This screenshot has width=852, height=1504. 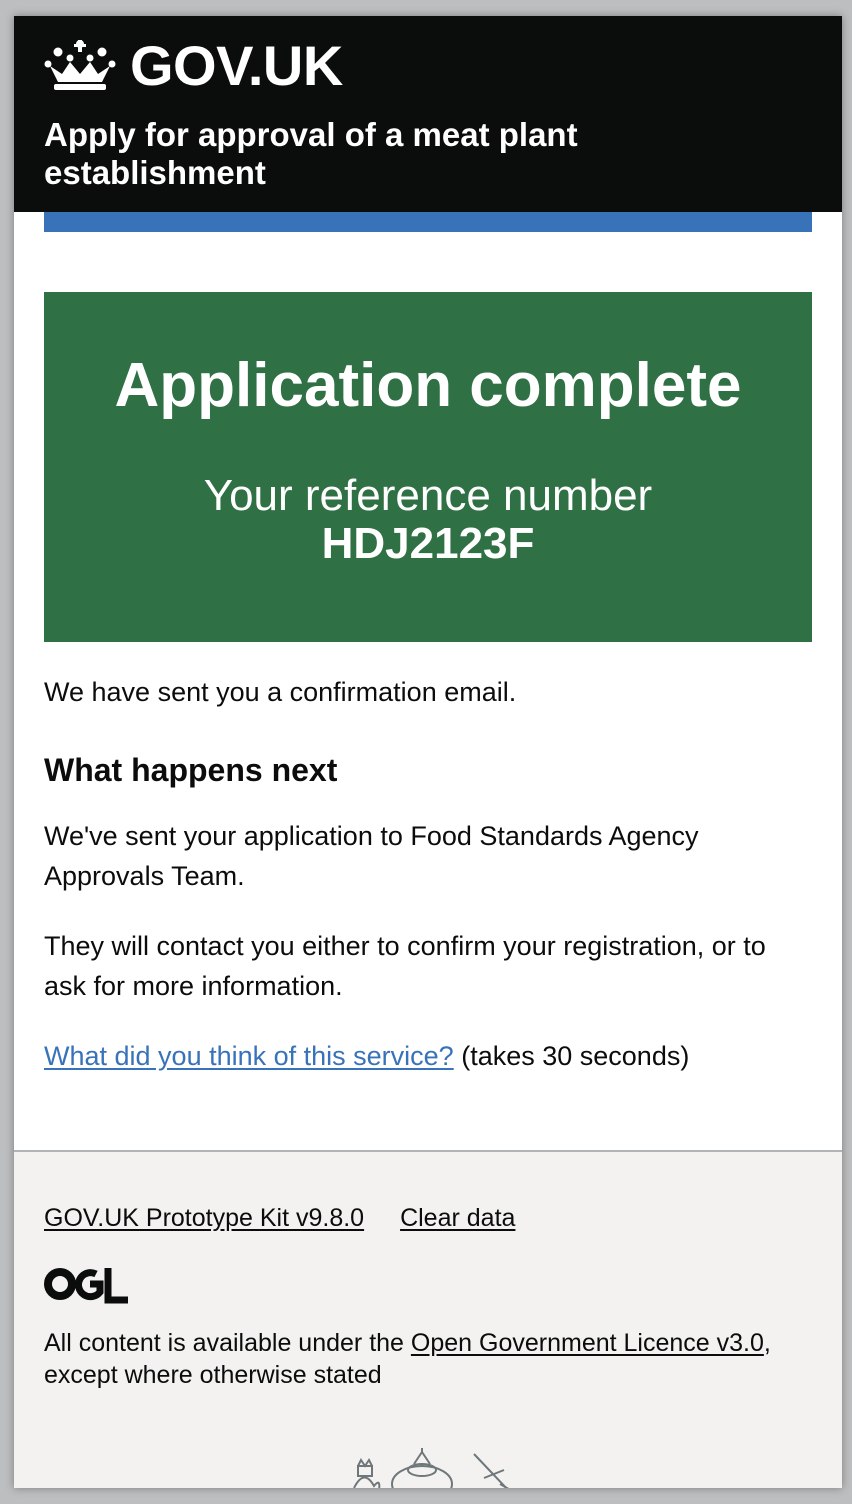 I want to click on footer-link-clear-data: Clear data, so click(x=457, y=1218).